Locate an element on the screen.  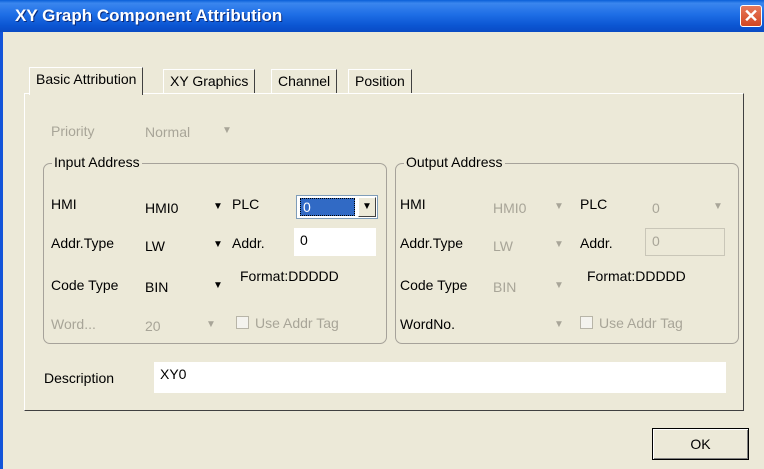
close-button: ✕ is located at coordinates (751, 16).